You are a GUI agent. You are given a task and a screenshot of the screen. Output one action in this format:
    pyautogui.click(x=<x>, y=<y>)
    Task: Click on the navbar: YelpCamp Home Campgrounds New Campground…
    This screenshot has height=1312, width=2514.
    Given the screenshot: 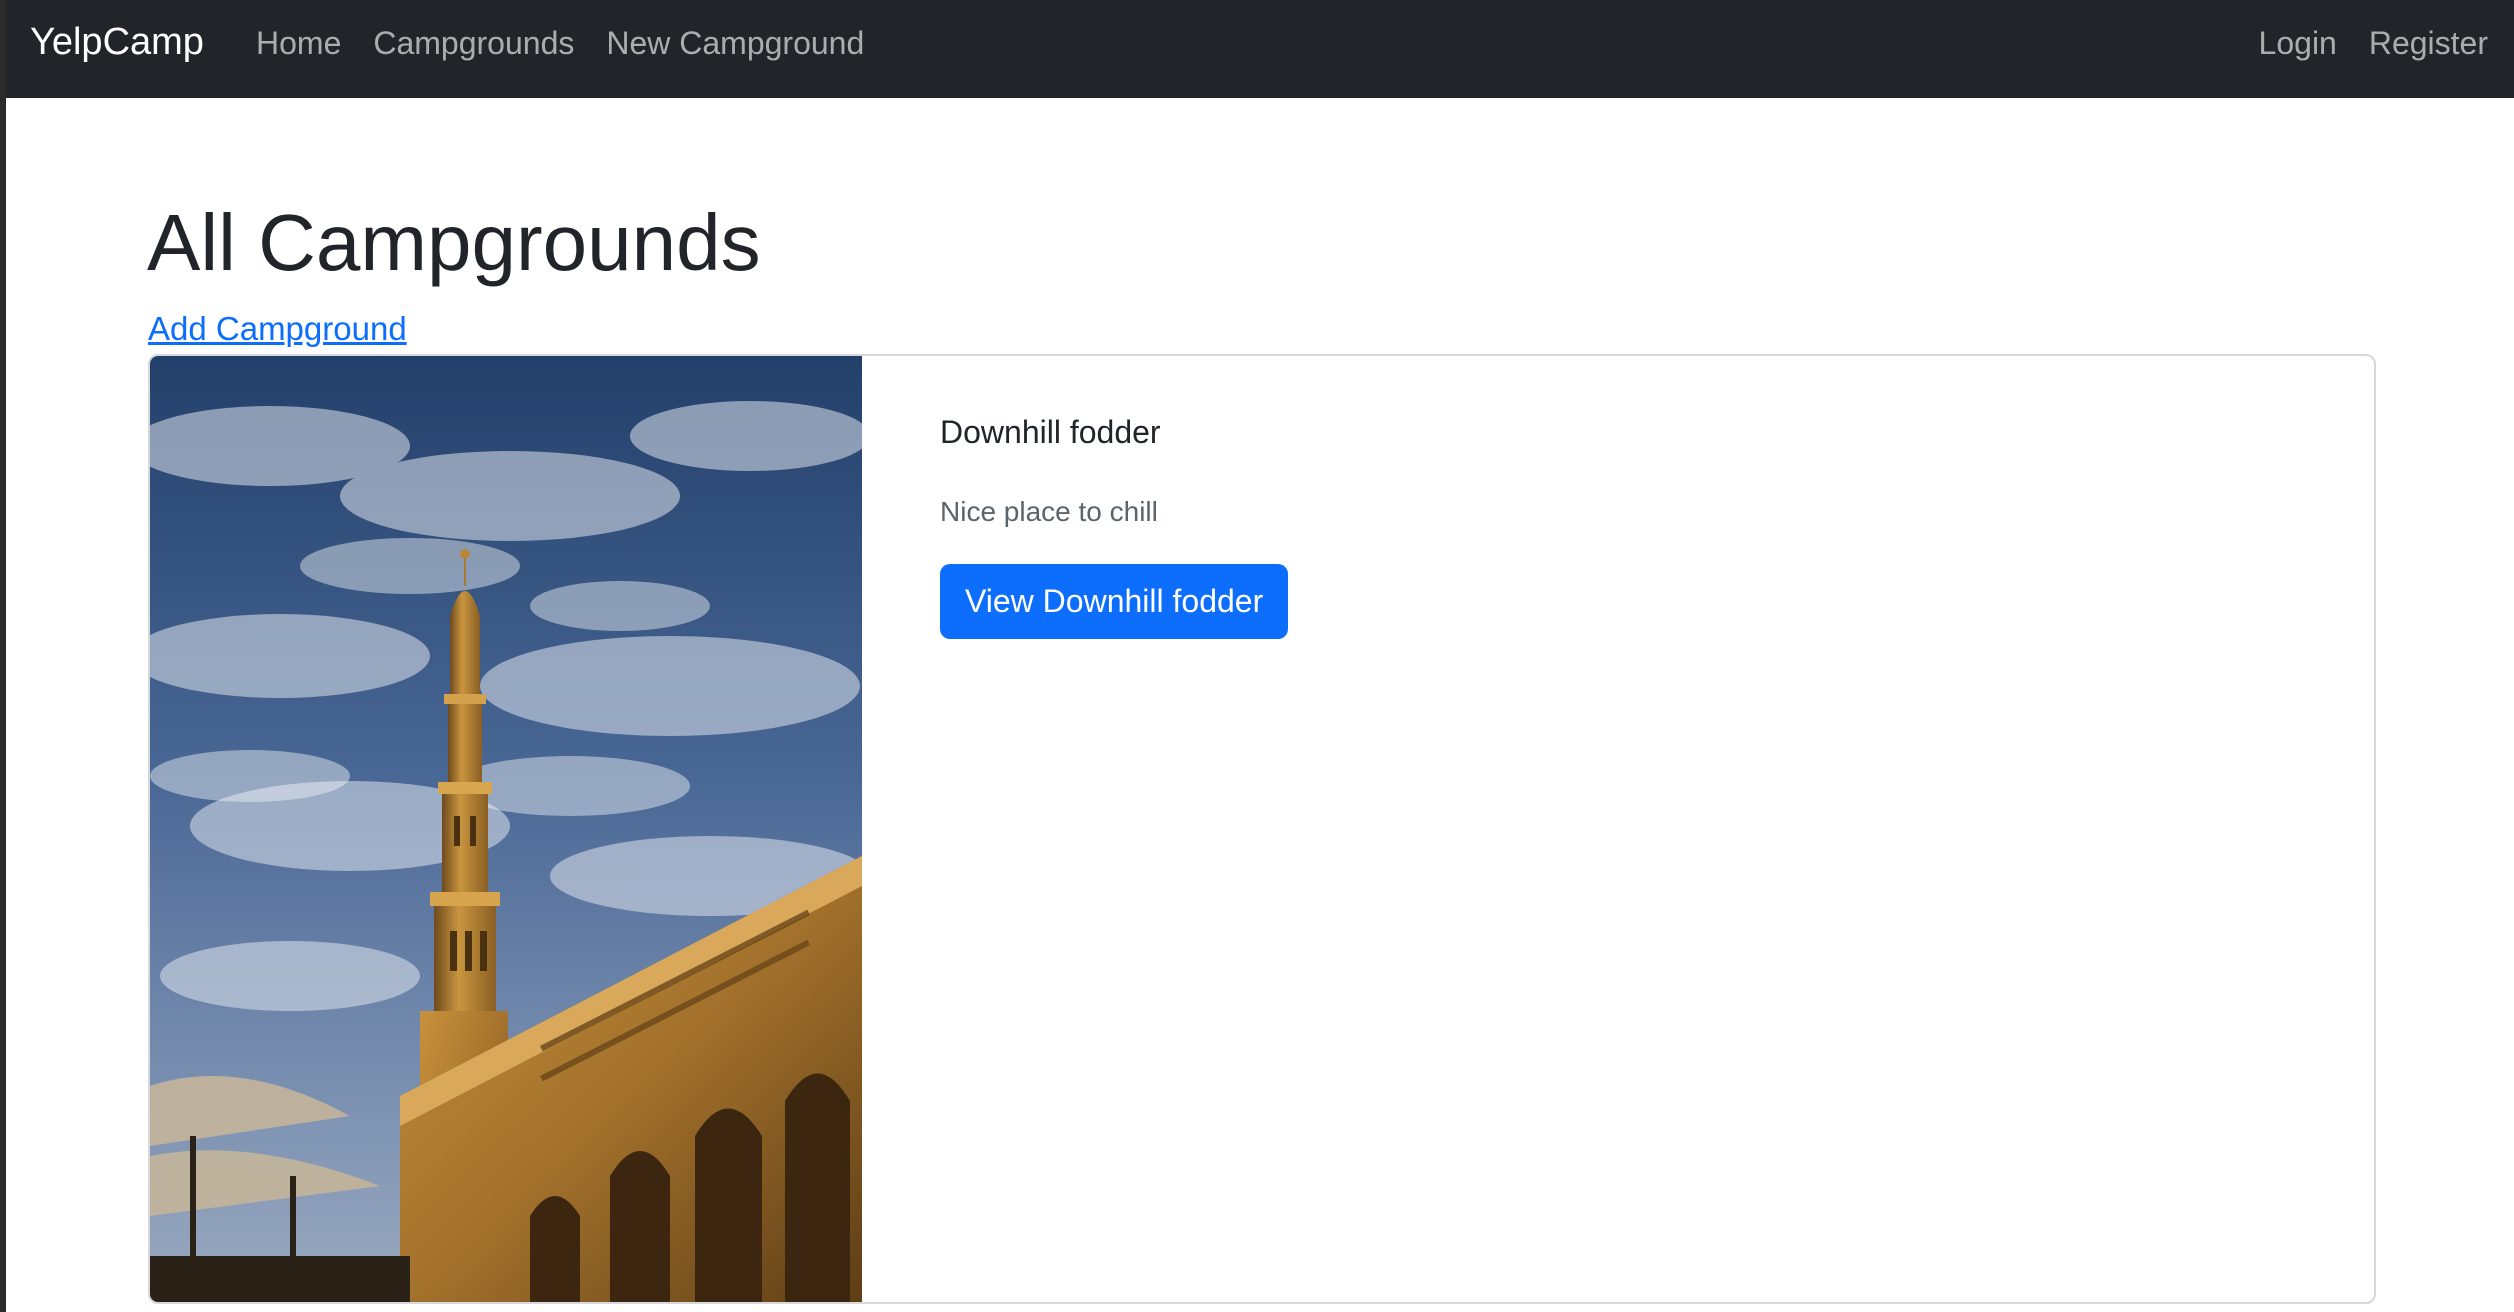 What is the action you would take?
    pyautogui.click(x=1260, y=49)
    